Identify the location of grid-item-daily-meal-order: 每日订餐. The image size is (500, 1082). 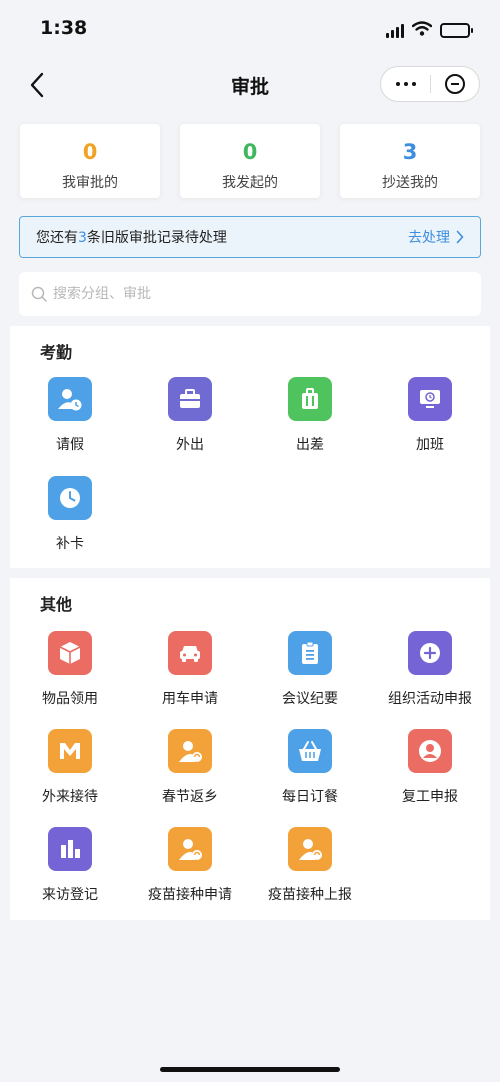
(310, 767).